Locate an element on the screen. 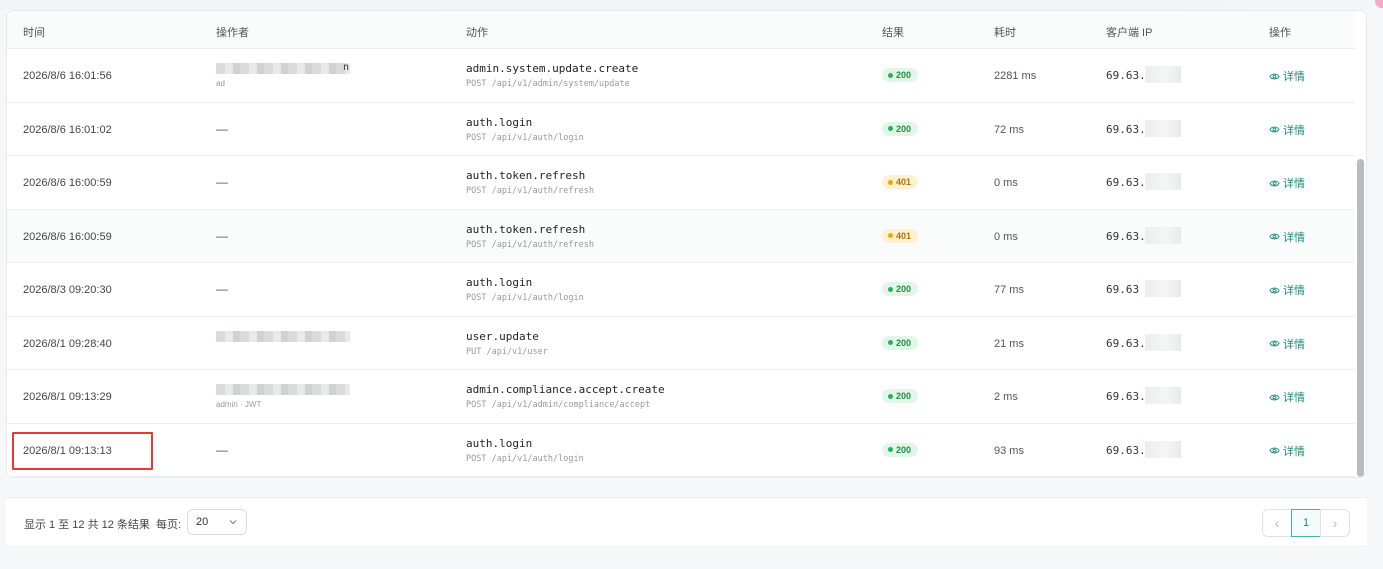  chevron-left-icon: ‹ is located at coordinates (1277, 523).